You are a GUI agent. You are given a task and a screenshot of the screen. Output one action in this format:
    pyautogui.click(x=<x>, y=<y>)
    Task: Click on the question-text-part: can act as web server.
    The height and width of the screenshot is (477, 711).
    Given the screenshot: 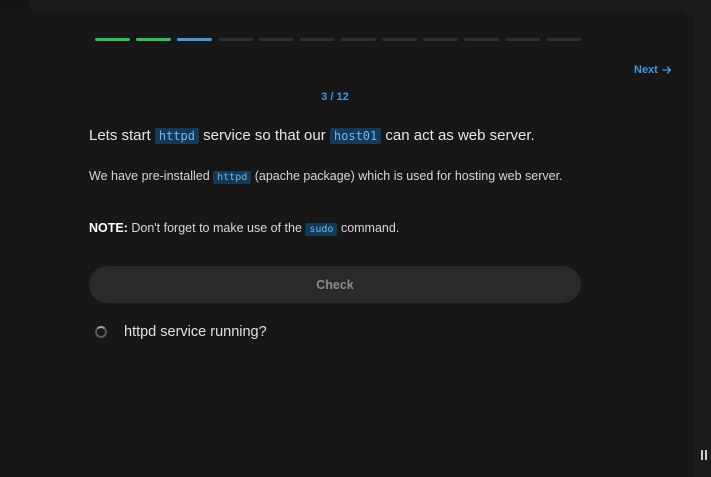 What is the action you would take?
    pyautogui.click(x=458, y=135)
    